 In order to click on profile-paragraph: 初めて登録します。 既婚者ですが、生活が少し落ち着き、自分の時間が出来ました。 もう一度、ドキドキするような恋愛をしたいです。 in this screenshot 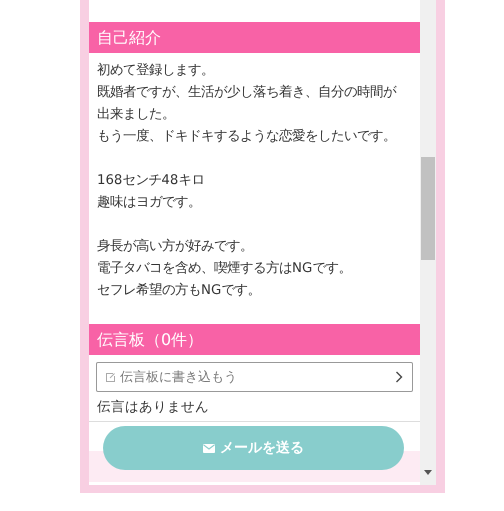, I will do `click(247, 104)`.